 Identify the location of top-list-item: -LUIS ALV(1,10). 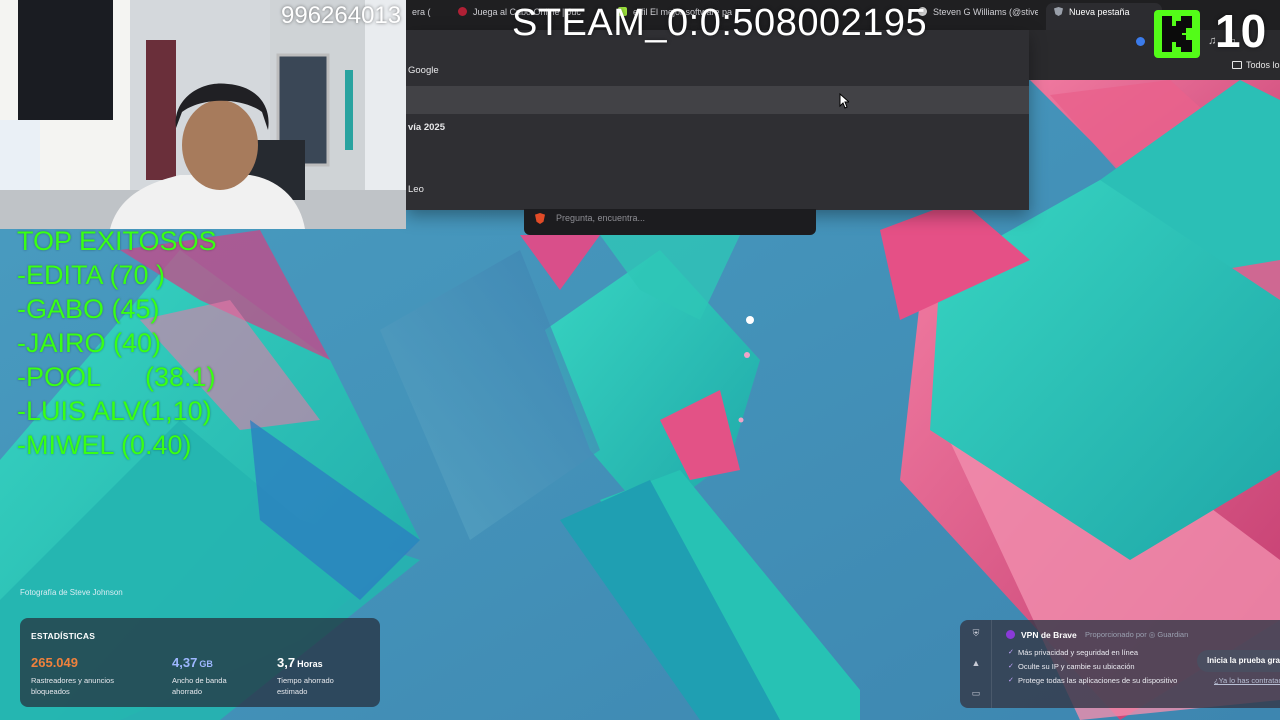
(114, 411).